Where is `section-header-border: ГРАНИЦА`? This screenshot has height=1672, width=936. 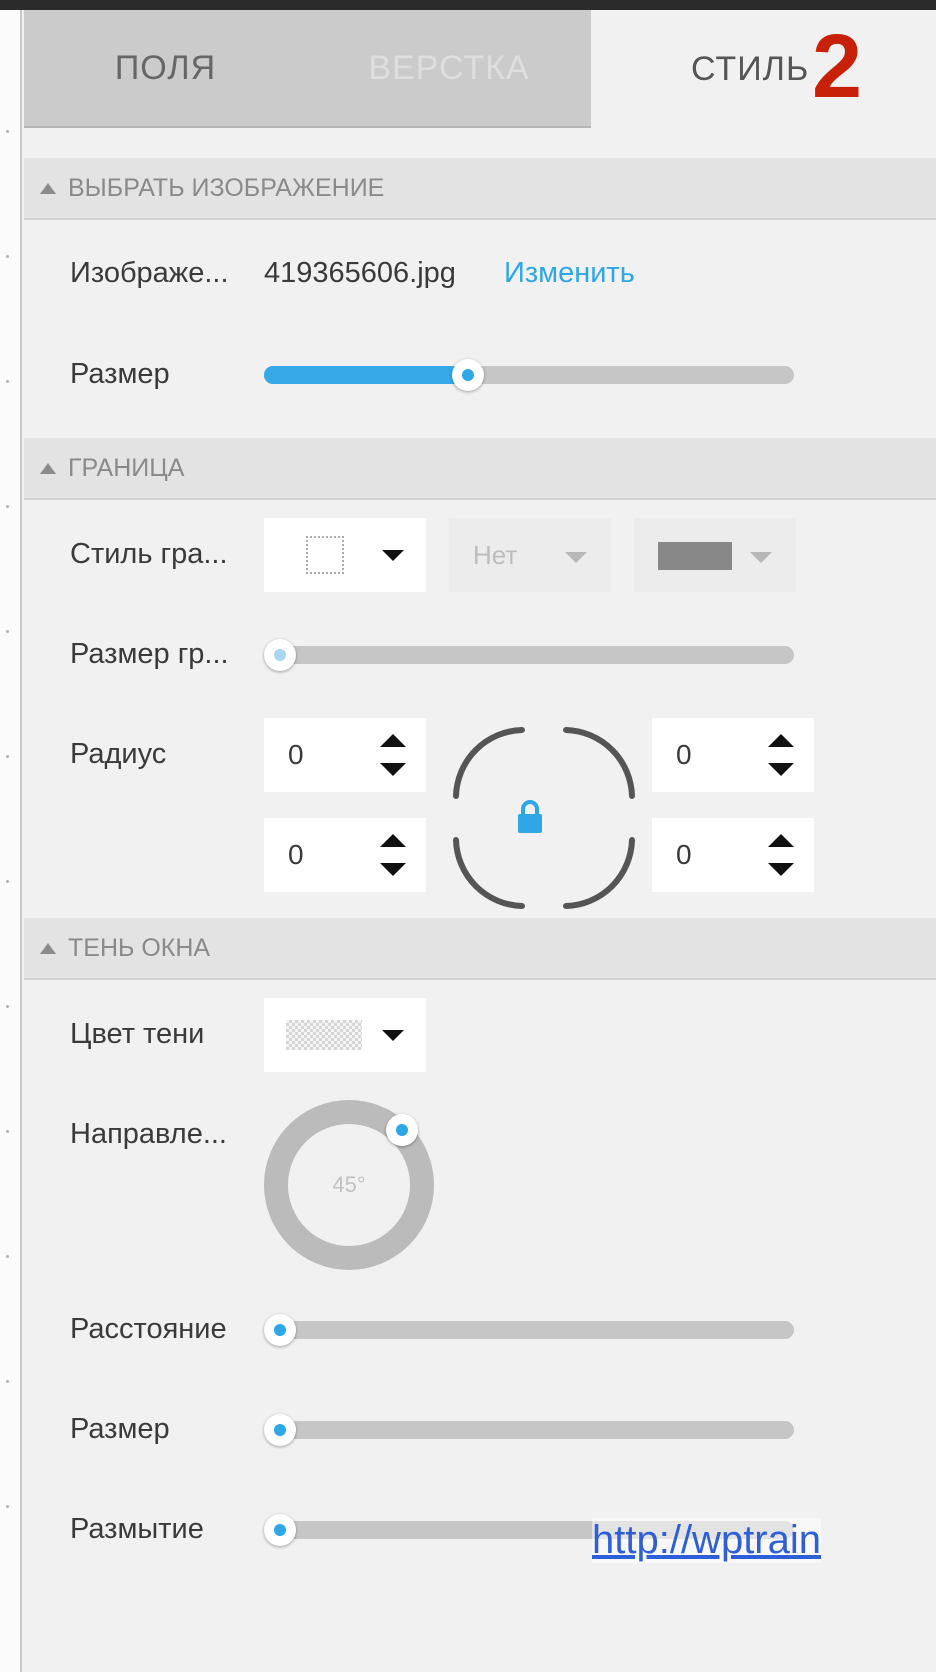
section-header-border: ГРАНИЦА is located at coordinates (480, 469).